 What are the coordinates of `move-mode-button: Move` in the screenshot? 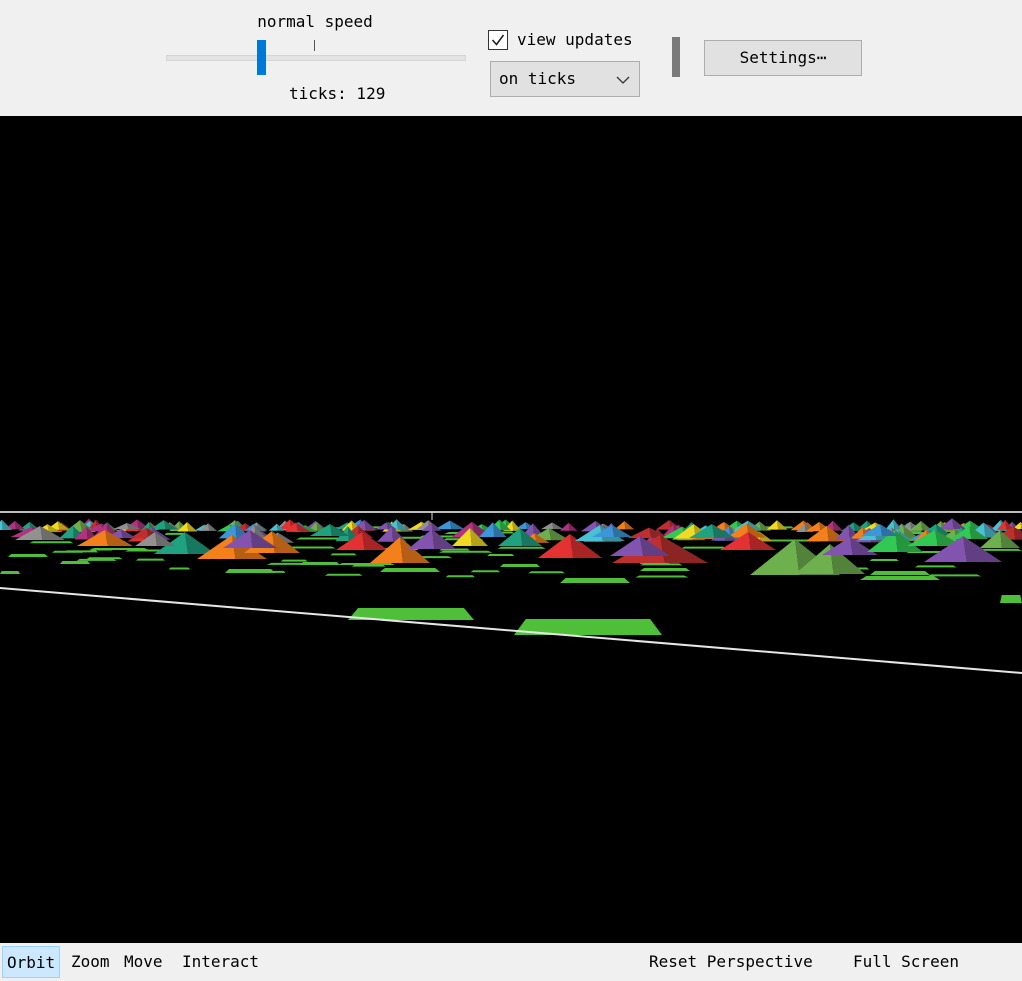 It's located at (143, 961).